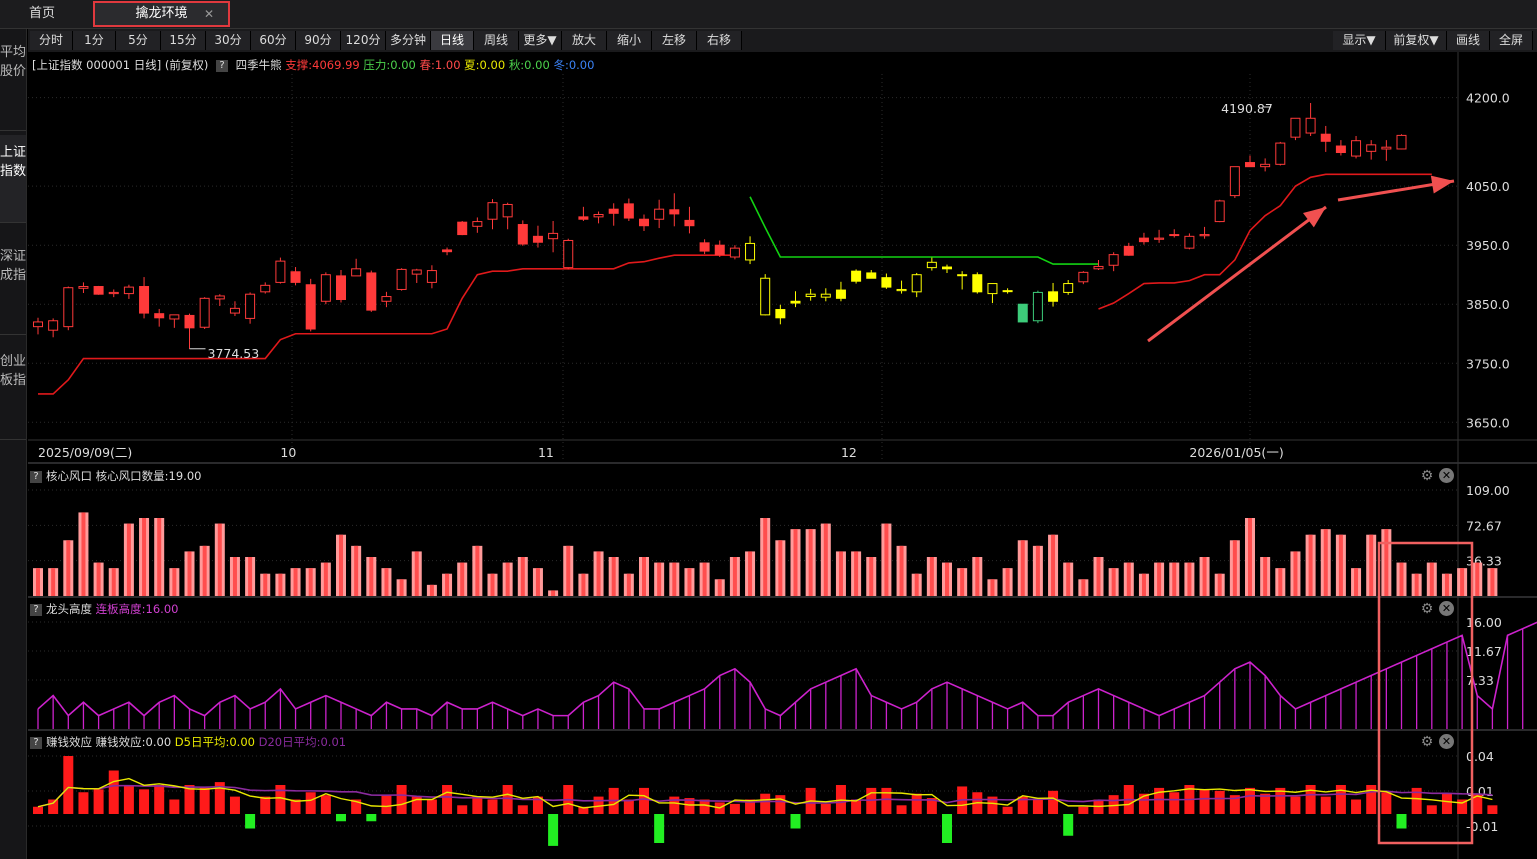 This screenshot has width=1537, height=859. I want to click on support-line, so click(386, 324).